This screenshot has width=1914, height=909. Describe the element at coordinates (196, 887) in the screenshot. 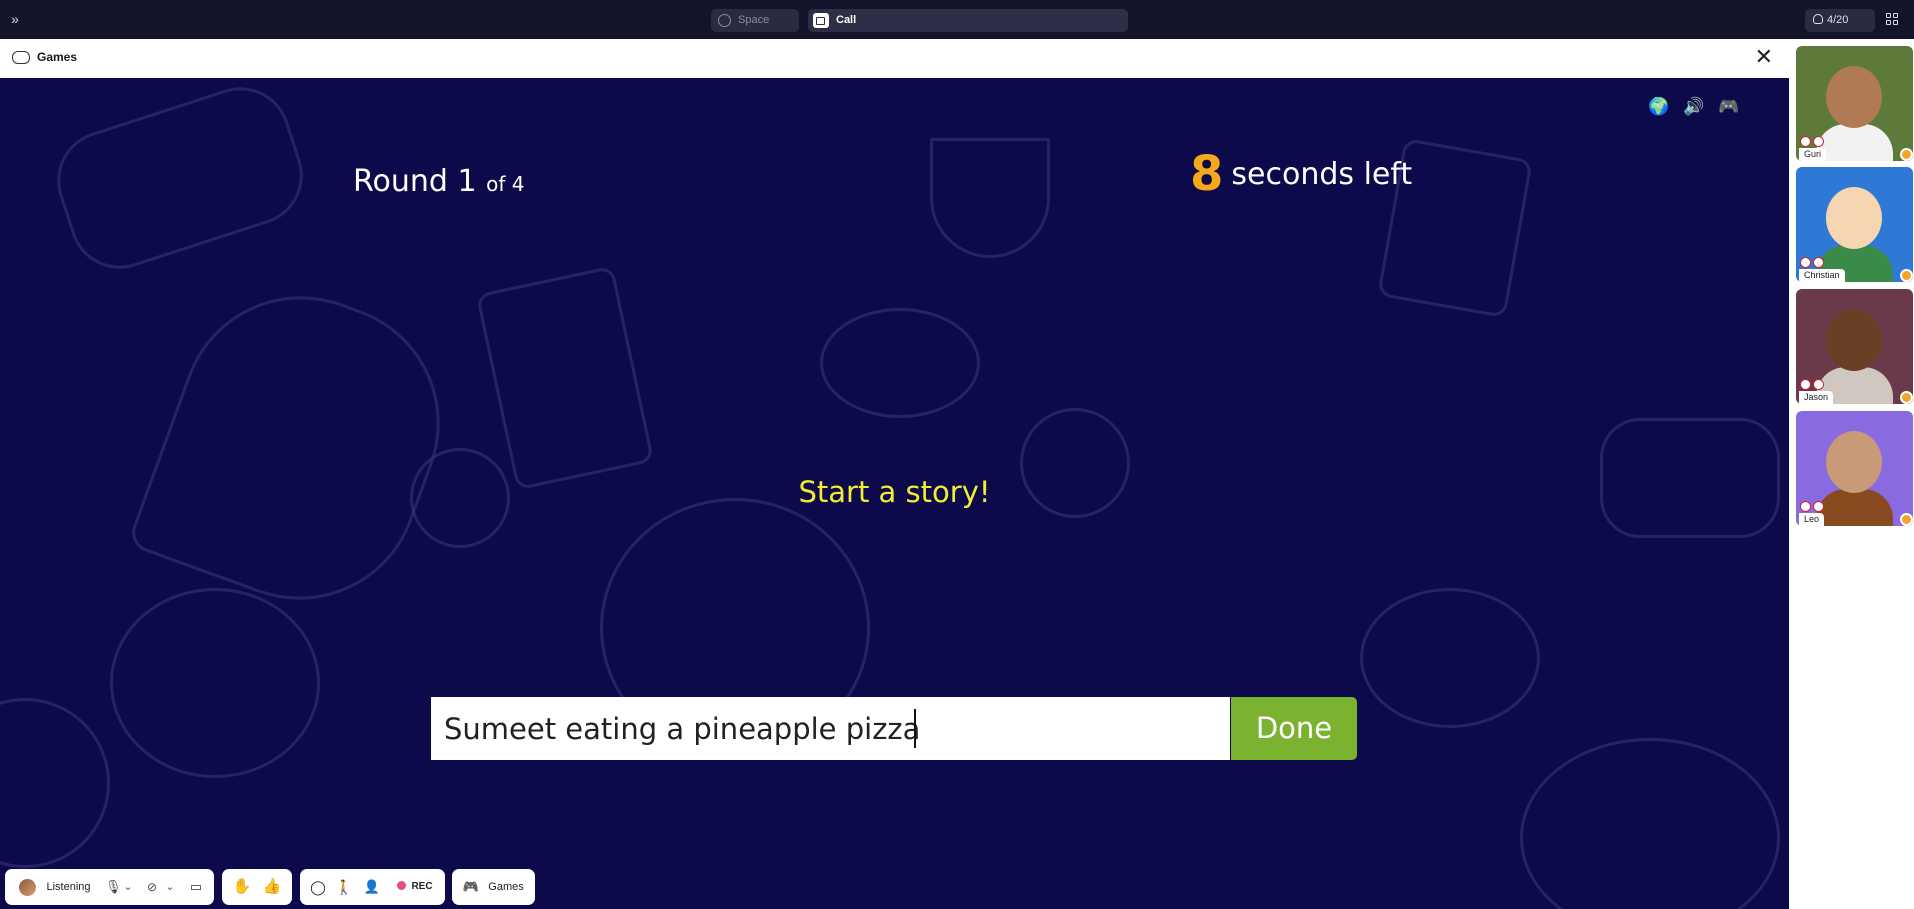

I see `screen-share-icon: ▭` at that location.